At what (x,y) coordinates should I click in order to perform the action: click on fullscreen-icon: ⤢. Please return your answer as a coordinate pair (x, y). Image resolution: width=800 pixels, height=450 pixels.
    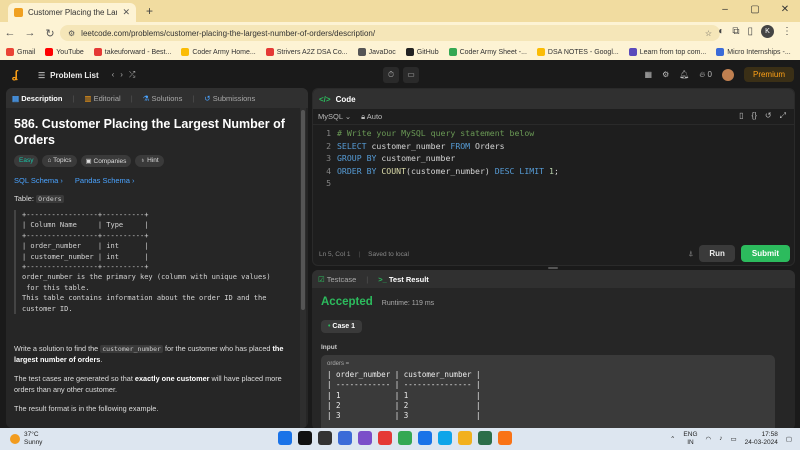
    Looking at the image, I should click on (783, 116).